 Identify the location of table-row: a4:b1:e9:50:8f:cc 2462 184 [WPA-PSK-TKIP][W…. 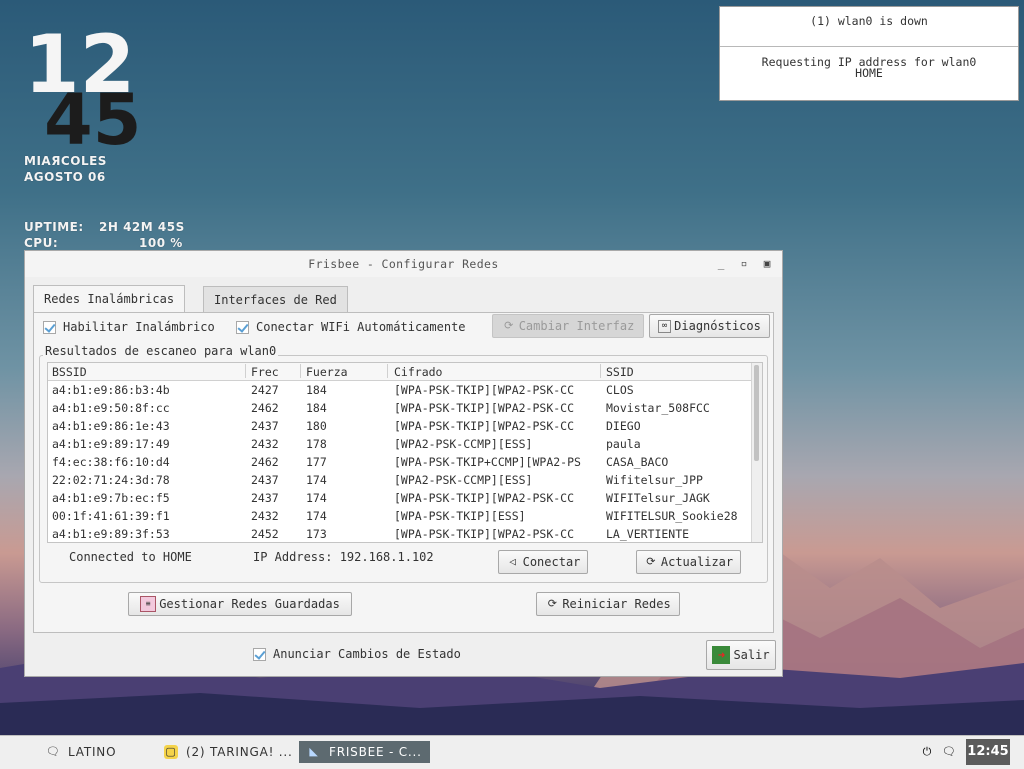
(400, 408).